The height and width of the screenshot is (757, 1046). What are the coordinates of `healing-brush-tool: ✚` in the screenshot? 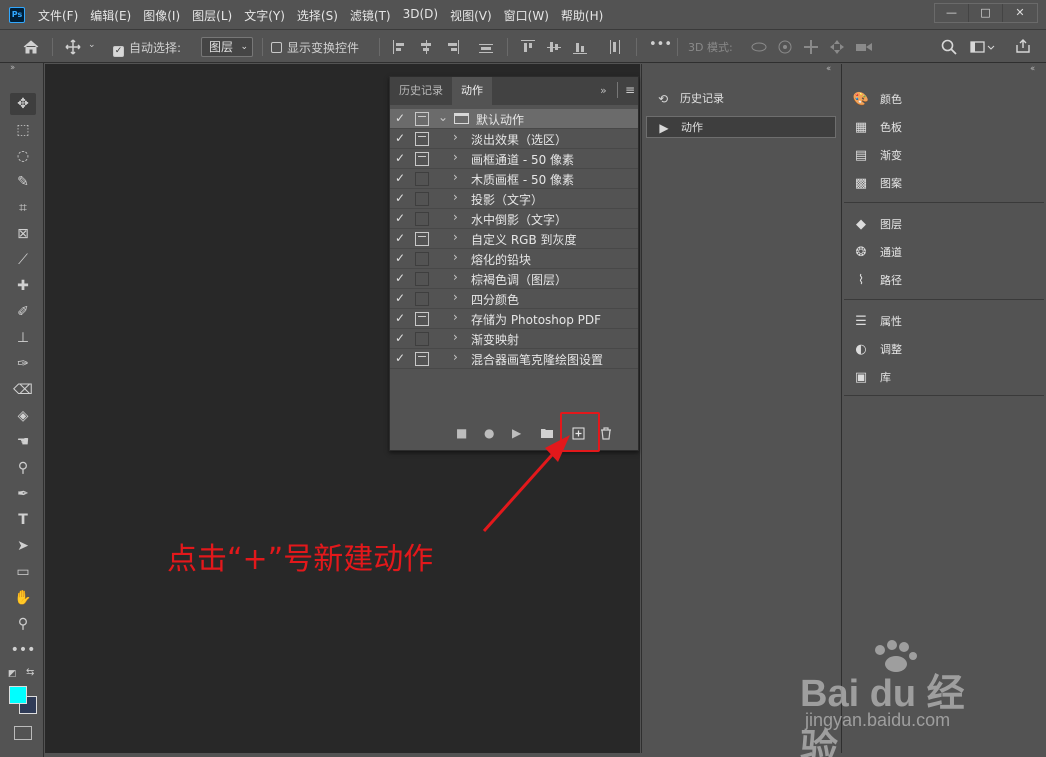 It's located at (23, 286).